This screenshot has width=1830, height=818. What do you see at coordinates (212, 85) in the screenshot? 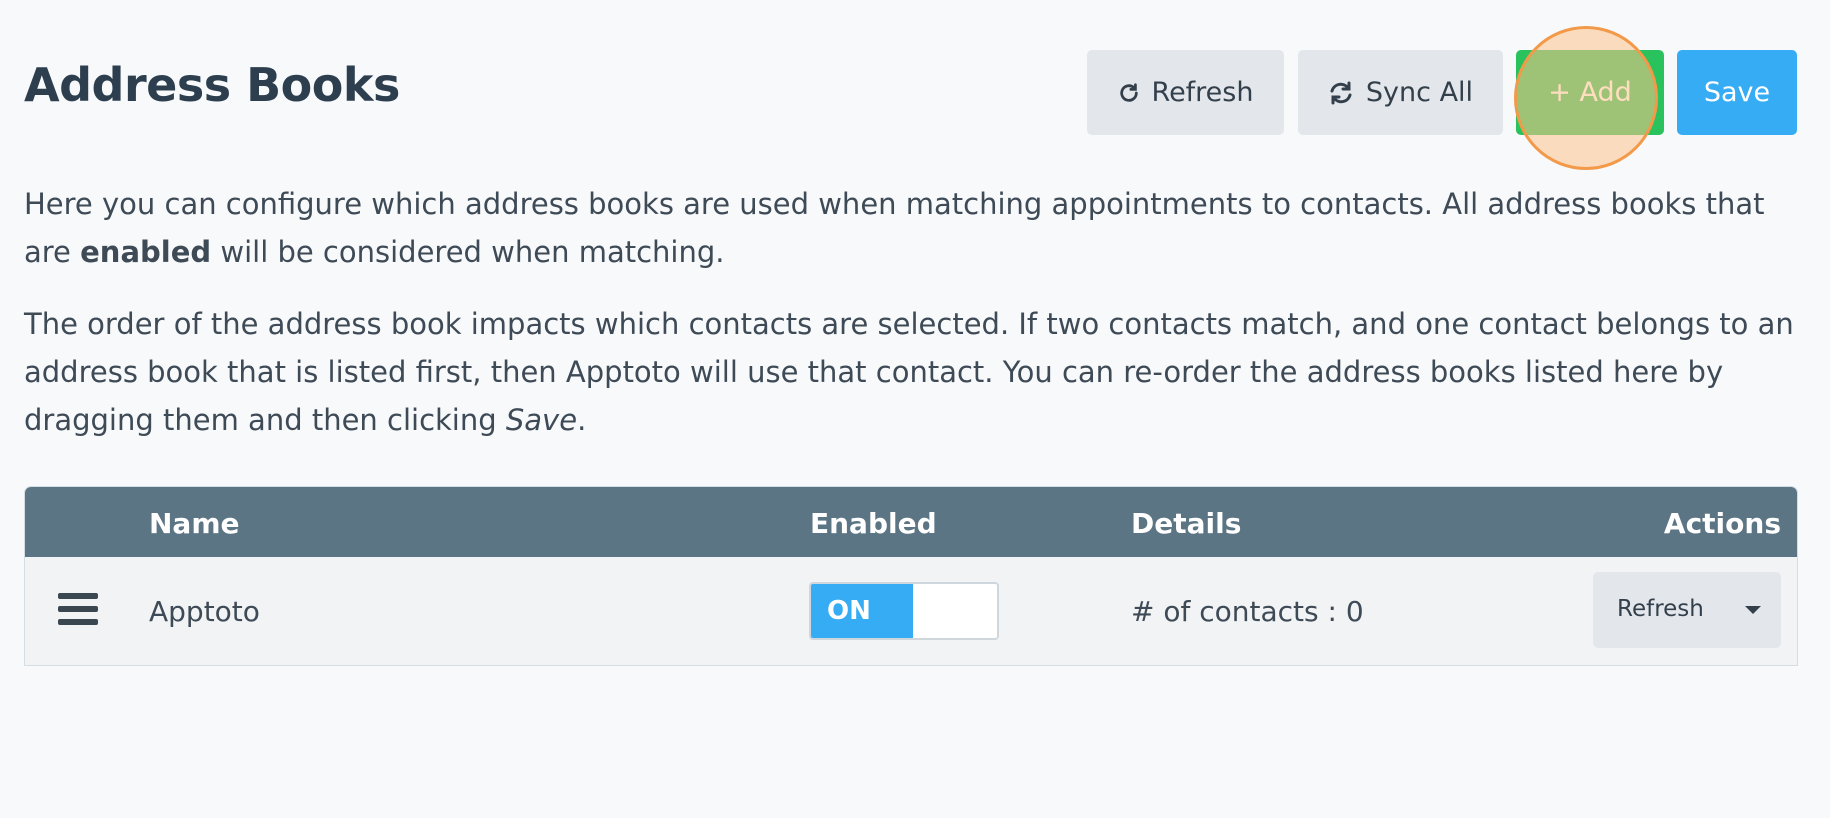
I see `page-title: Address Books` at bounding box center [212, 85].